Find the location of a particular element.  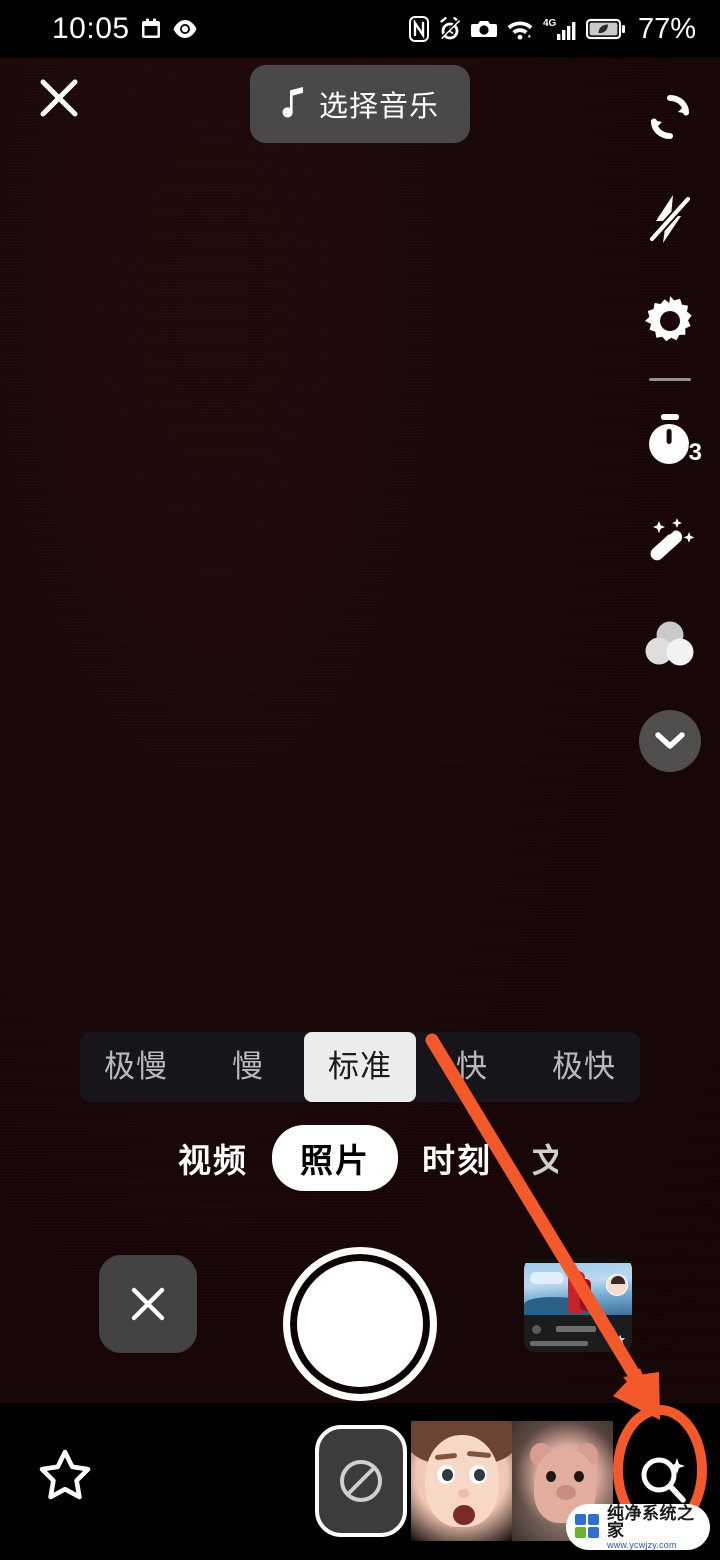

collapse-rail-button is located at coordinates (670, 741).